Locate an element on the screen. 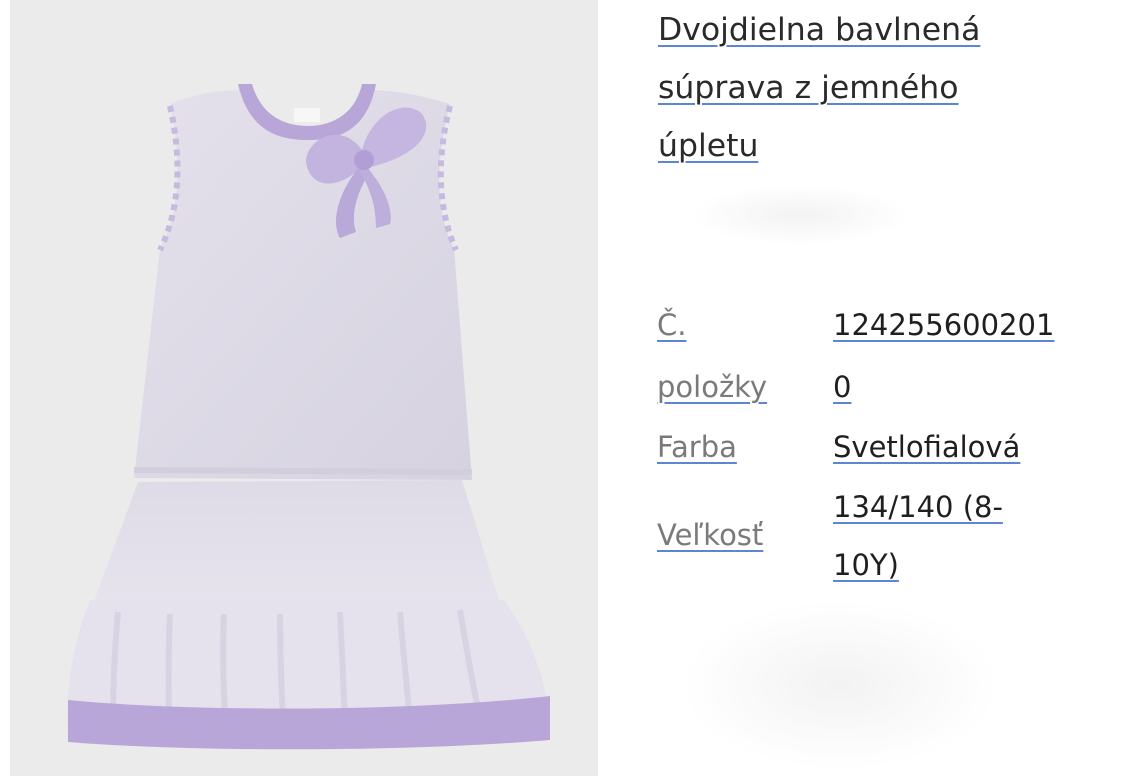 This screenshot has height=776, width=1128. product-title-line-3: úpletu is located at coordinates (708, 146).